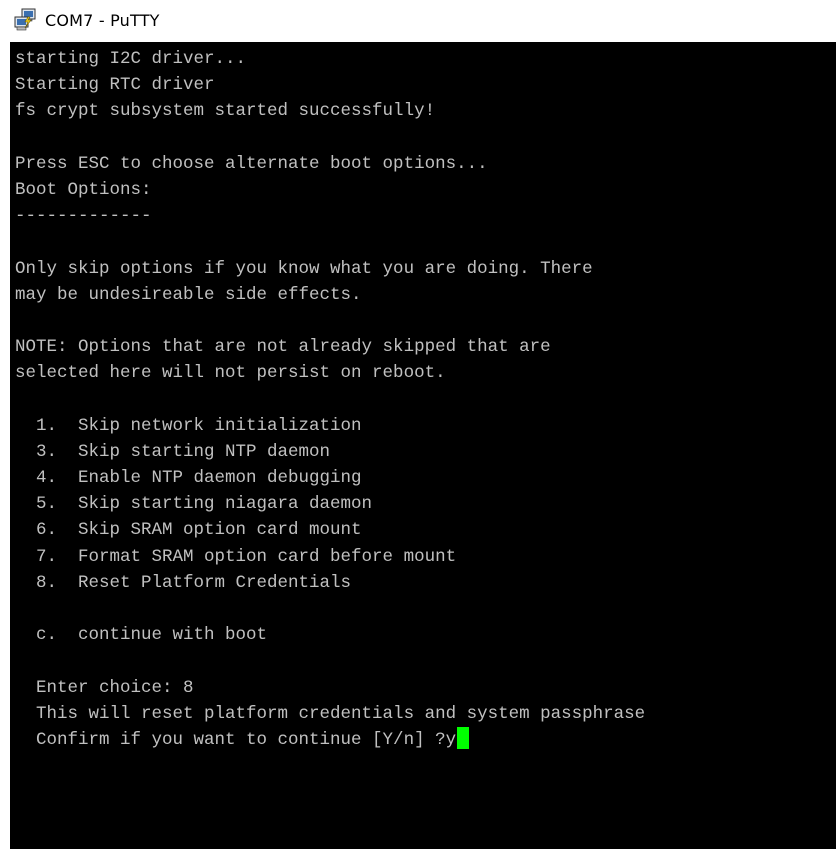 Image resolution: width=836 pixels, height=849 pixels. I want to click on terminal-line: Starting RTC driver, so click(330, 85).